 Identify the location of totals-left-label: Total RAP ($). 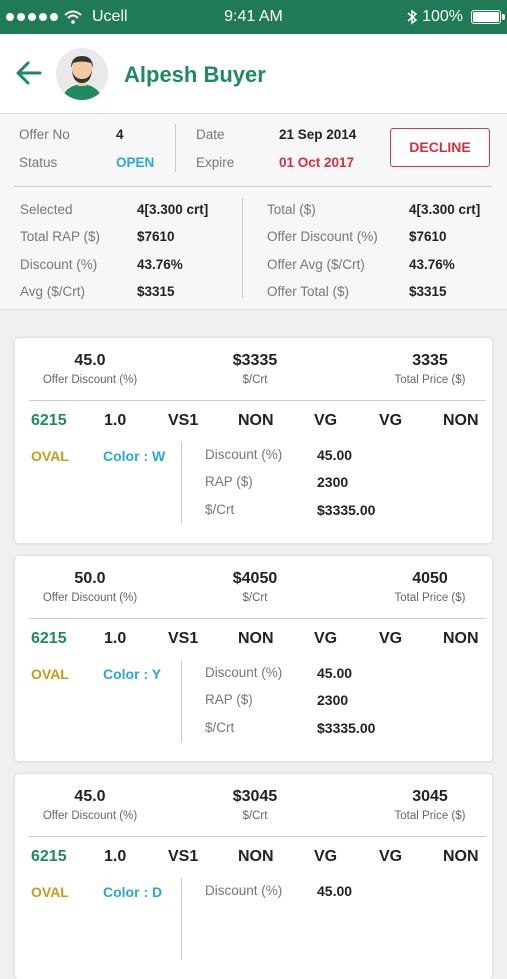
(60, 236).